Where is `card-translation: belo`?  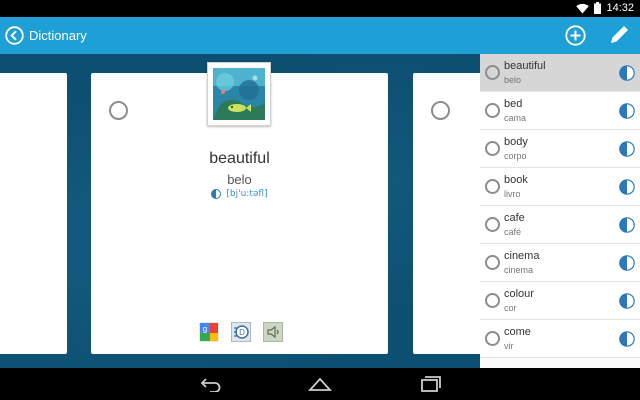 card-translation: belo is located at coordinates (239, 179).